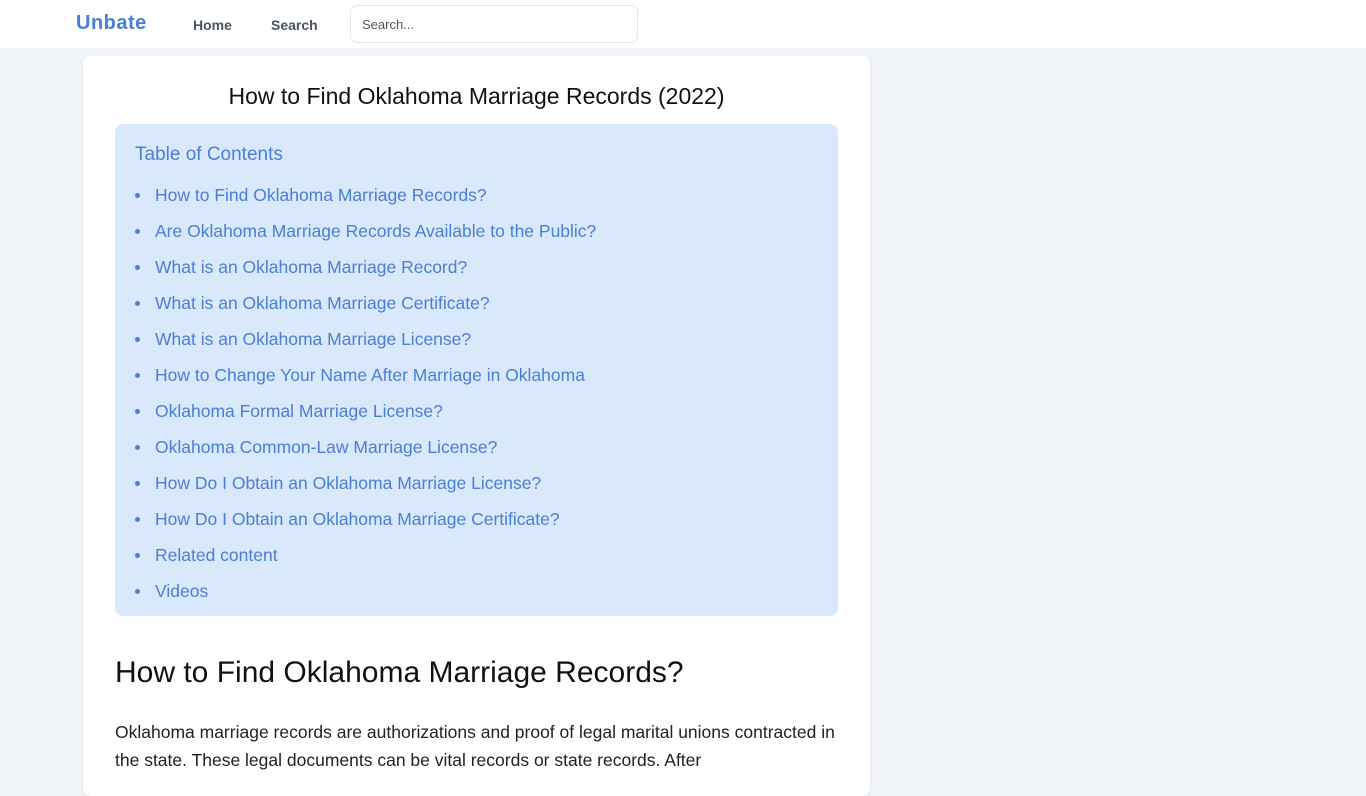 The height and width of the screenshot is (796, 1366). Describe the element at coordinates (294, 25) in the screenshot. I see `nav-search-link: Search` at that location.